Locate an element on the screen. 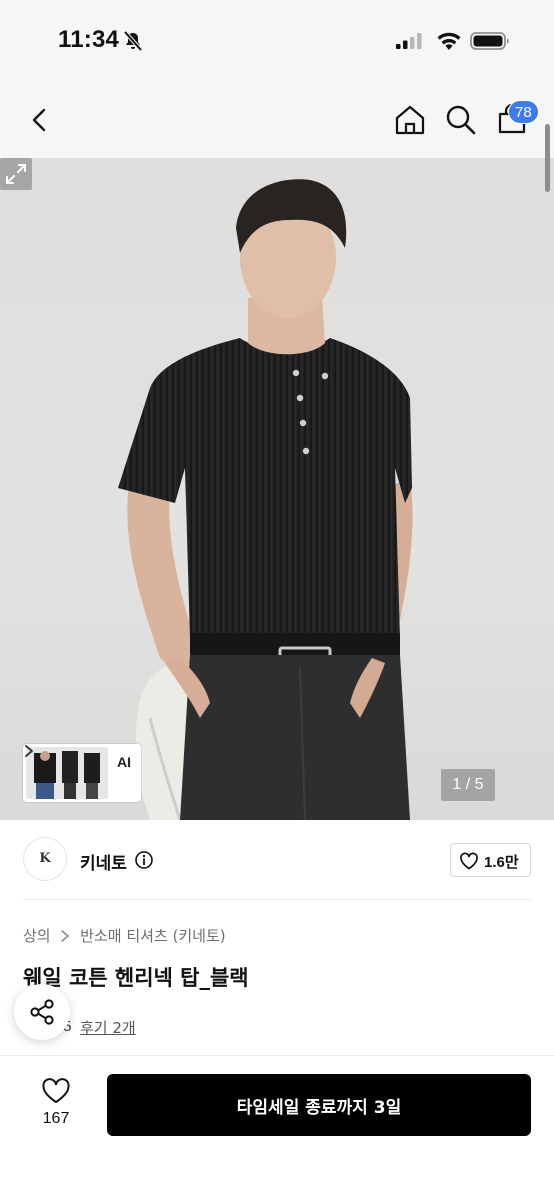 The height and width of the screenshot is (1200, 554). cart-count-badge: 78 is located at coordinates (523, 112).